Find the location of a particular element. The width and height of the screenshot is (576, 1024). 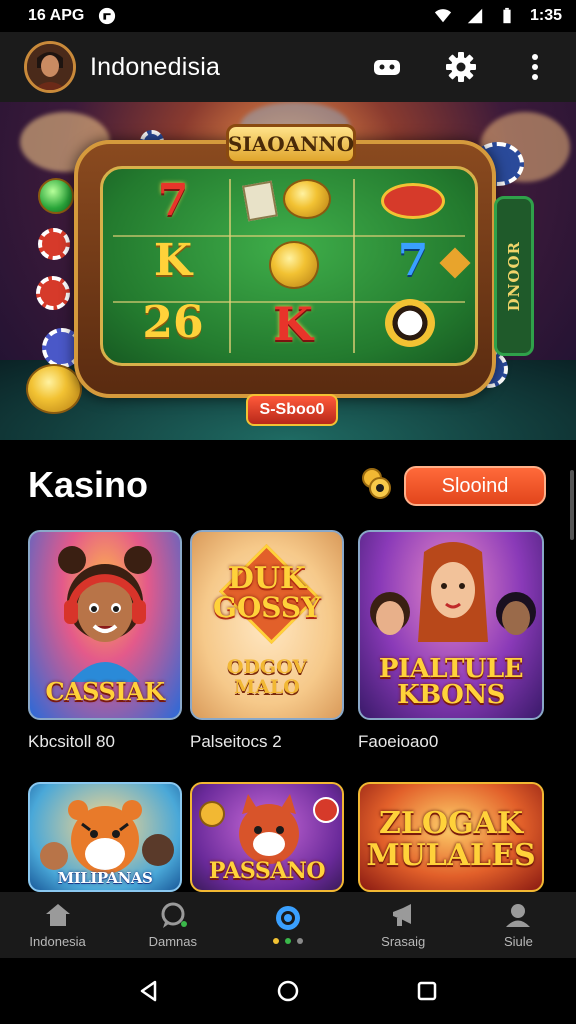

gamepad-icon is located at coordinates (387, 67).